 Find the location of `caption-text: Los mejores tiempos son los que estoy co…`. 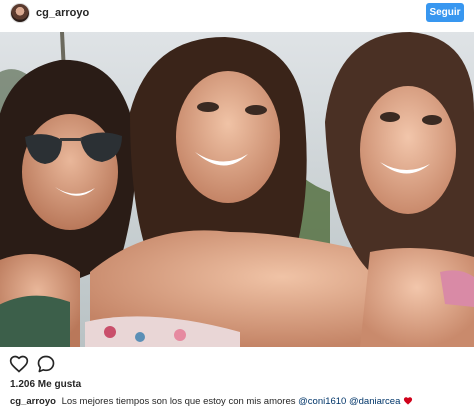

caption-text: Los mejores tiempos son los que estoy co… is located at coordinates (178, 401).